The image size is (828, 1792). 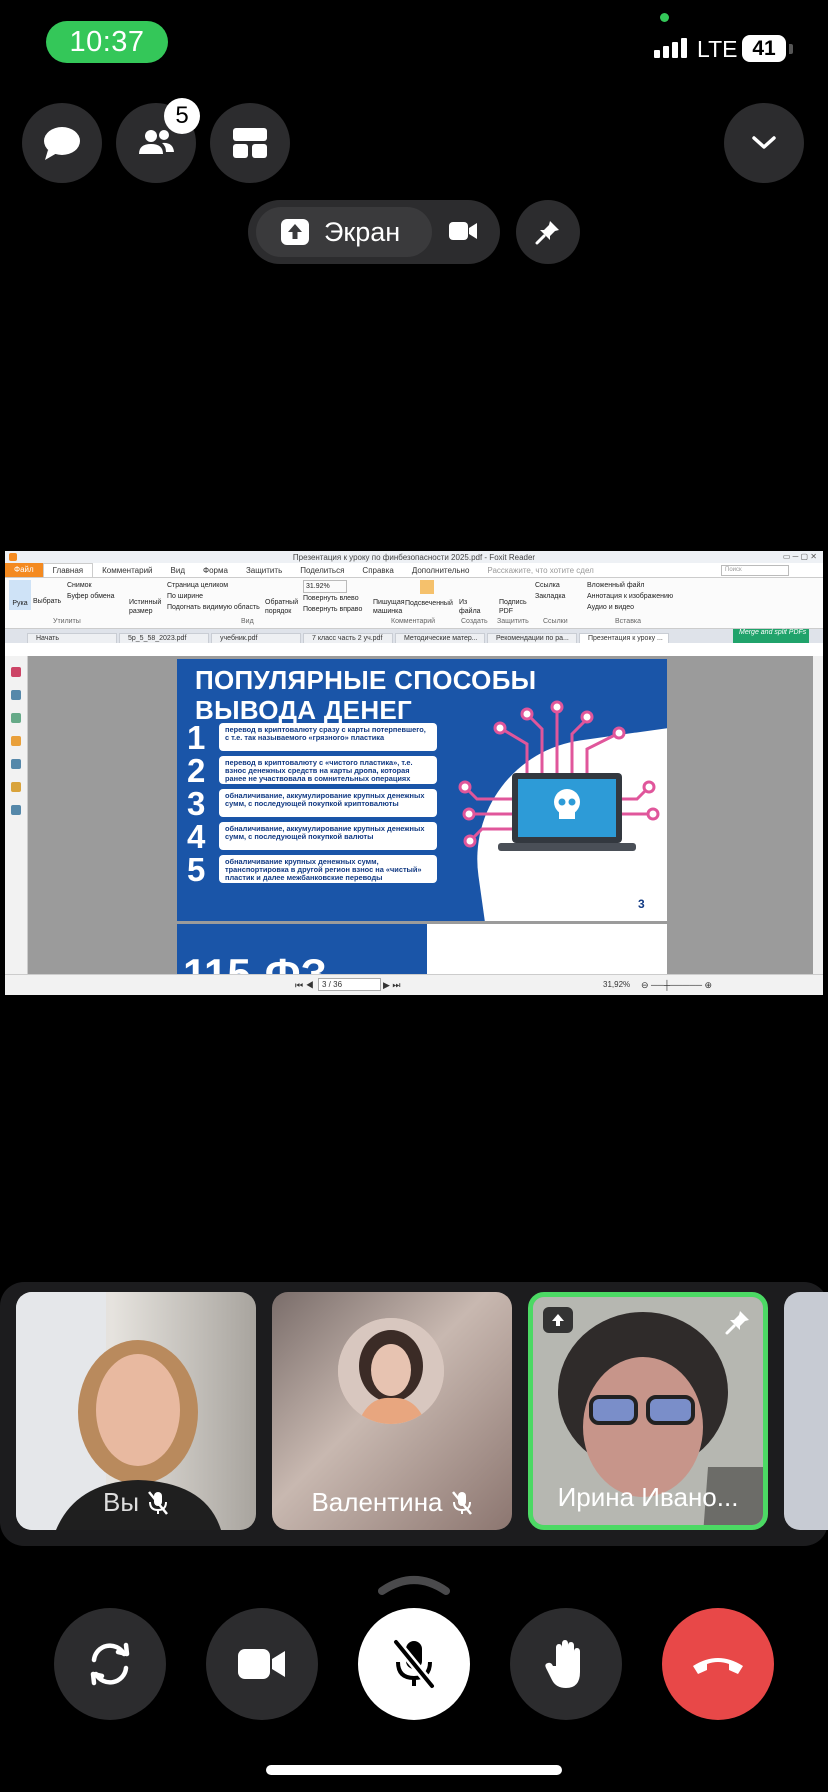 I want to click on image-annotation-button: Аннотация к изображению, so click(x=630, y=596).